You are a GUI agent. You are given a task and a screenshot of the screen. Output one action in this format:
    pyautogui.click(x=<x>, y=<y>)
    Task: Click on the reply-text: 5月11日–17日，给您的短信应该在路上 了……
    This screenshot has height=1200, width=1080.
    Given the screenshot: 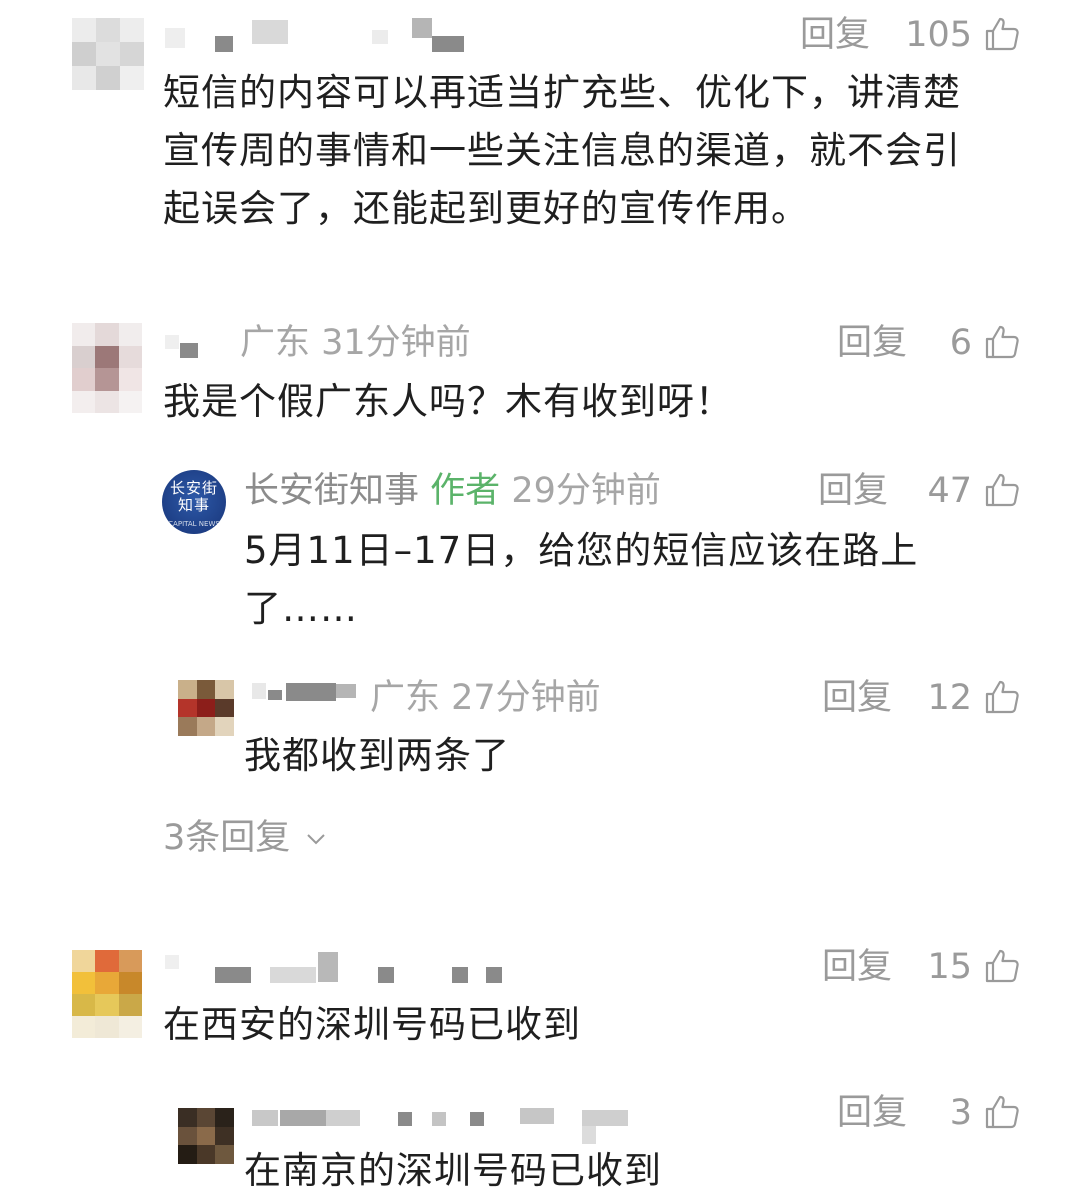 What is the action you would take?
    pyautogui.click(x=634, y=580)
    